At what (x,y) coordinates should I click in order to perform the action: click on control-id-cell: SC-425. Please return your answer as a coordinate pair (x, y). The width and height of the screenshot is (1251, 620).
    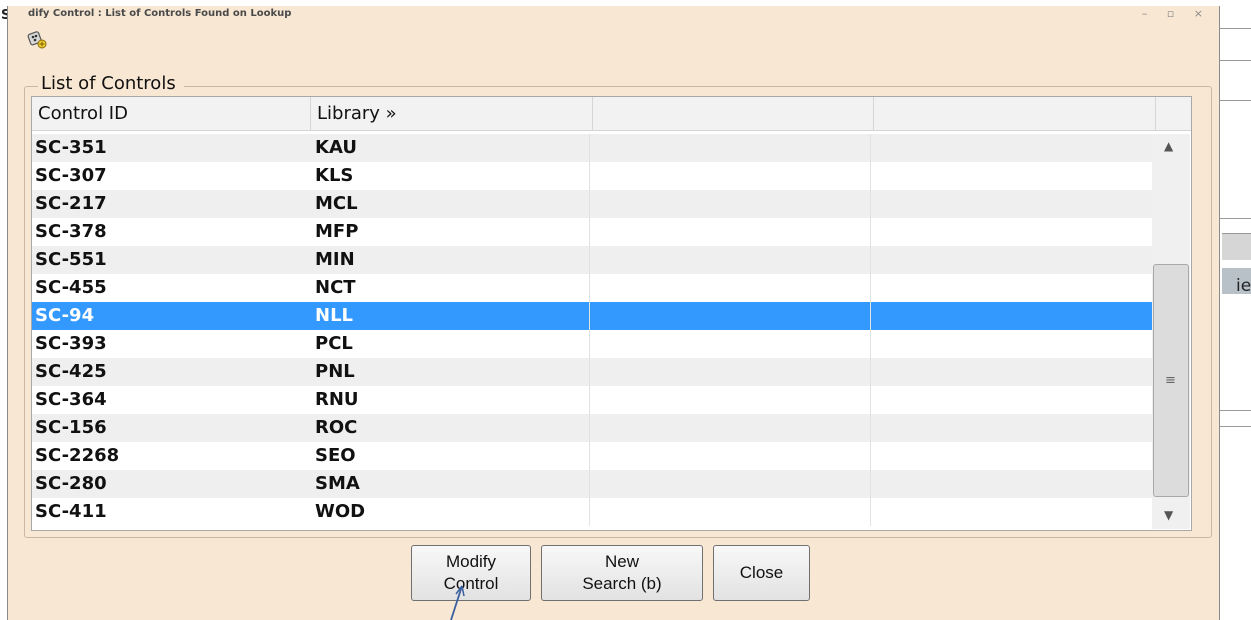
    Looking at the image, I should click on (71, 371).